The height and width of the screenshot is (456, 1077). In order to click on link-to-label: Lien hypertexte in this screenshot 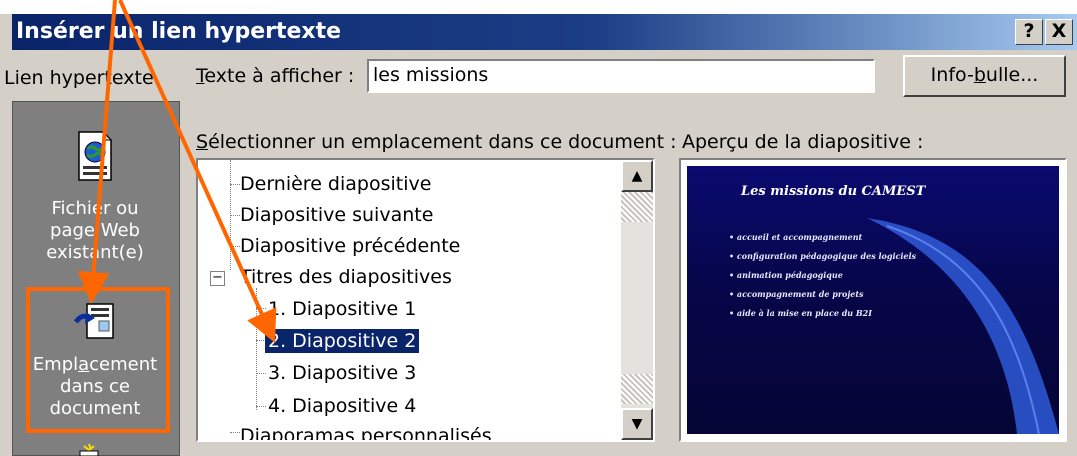, I will do `click(79, 78)`.